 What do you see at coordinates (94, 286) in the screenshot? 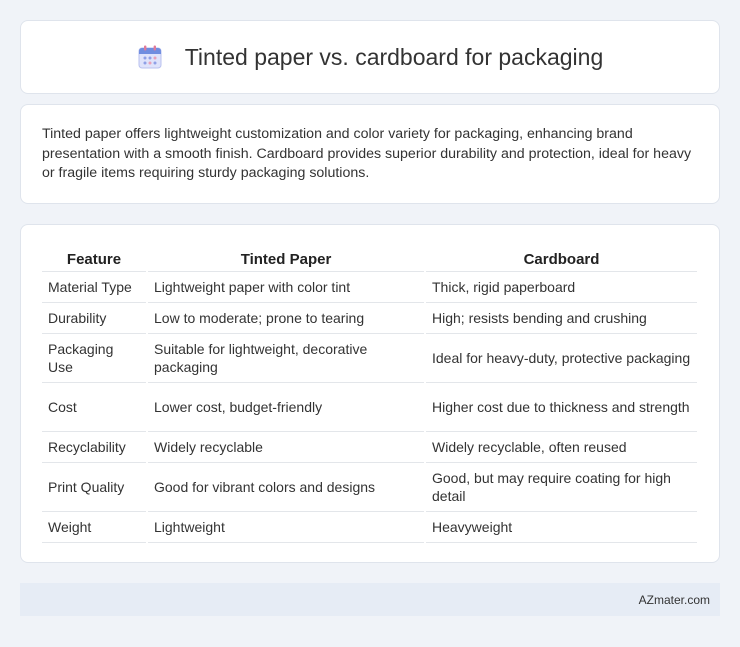
I see `feature-cell: Material Type` at bounding box center [94, 286].